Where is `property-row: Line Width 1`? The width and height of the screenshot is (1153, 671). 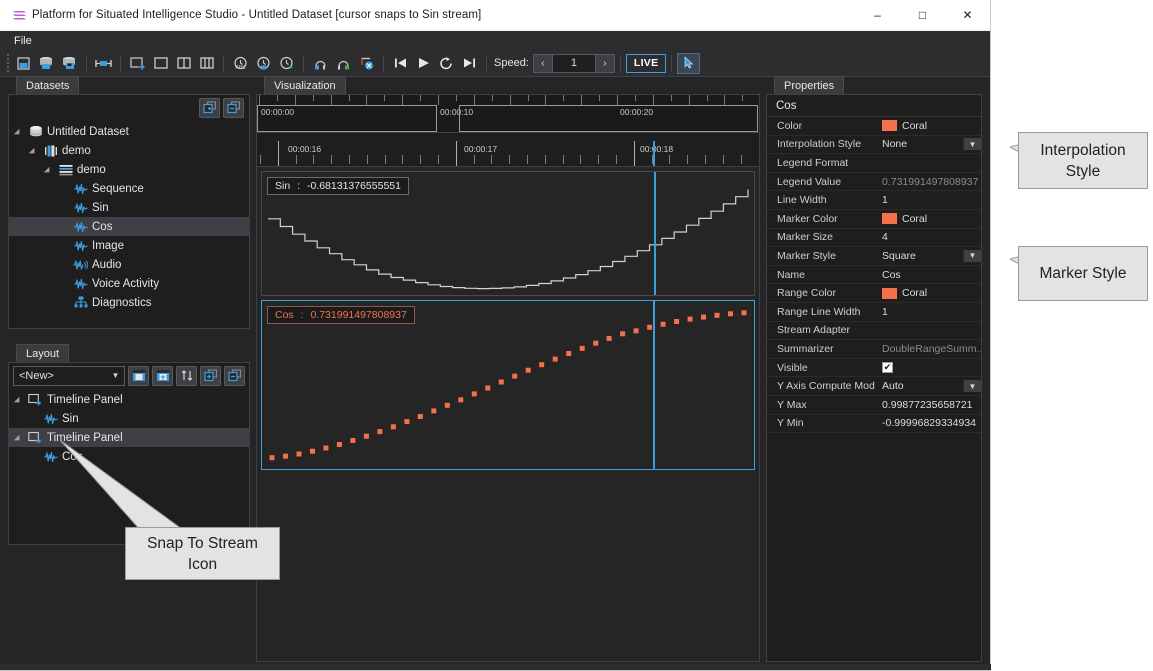
property-row: Line Width 1 is located at coordinates (874, 200).